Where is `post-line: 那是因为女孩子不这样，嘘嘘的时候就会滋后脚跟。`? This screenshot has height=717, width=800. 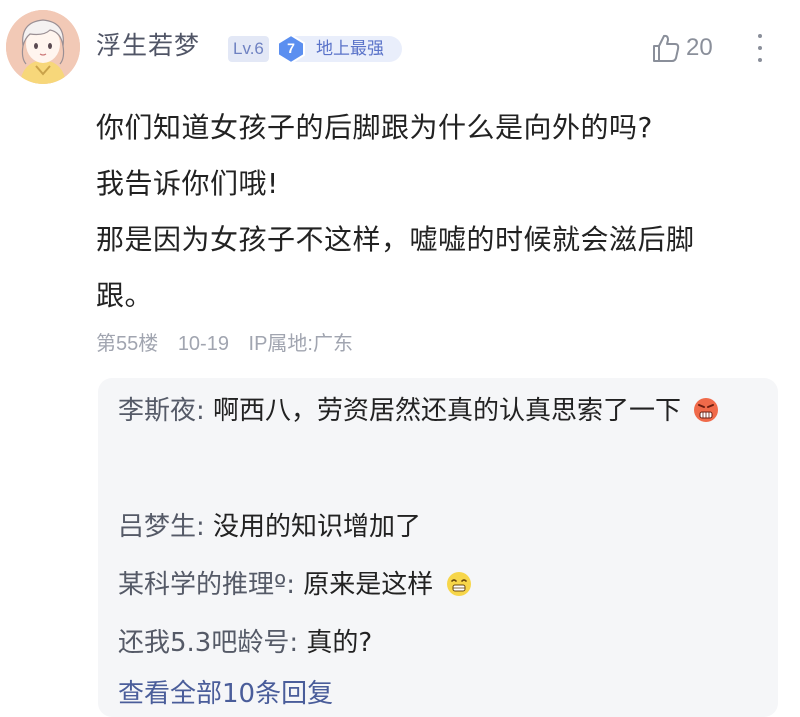 post-line: 那是因为女孩子不这样，嘘嘘的时候就会滋后脚跟。 is located at coordinates (395, 267).